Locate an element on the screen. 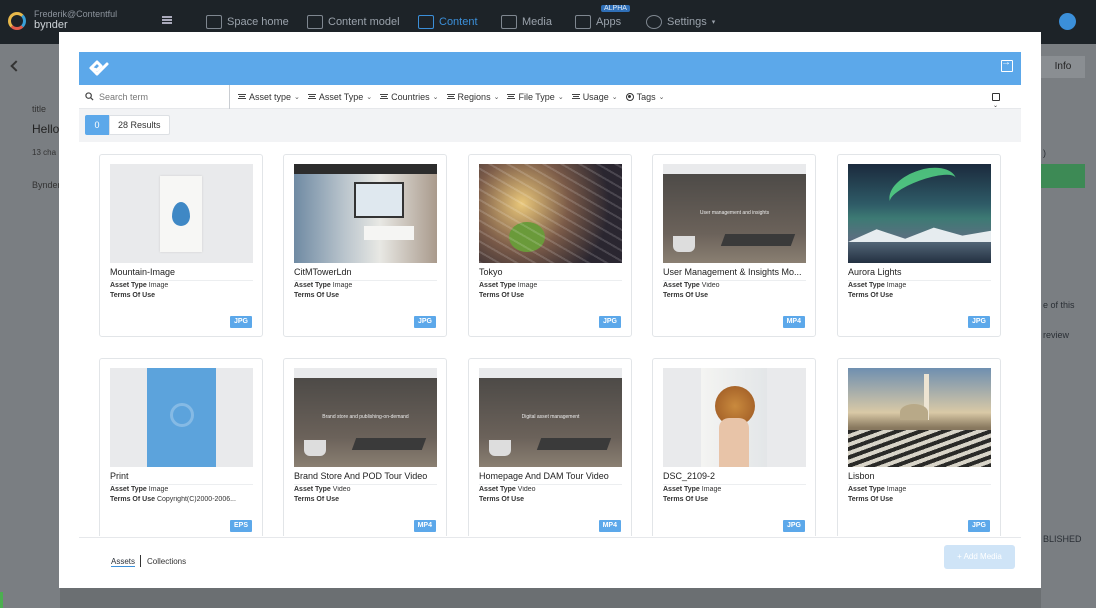 The width and height of the screenshot is (1096, 608). field-label: title is located at coordinates (39, 109).